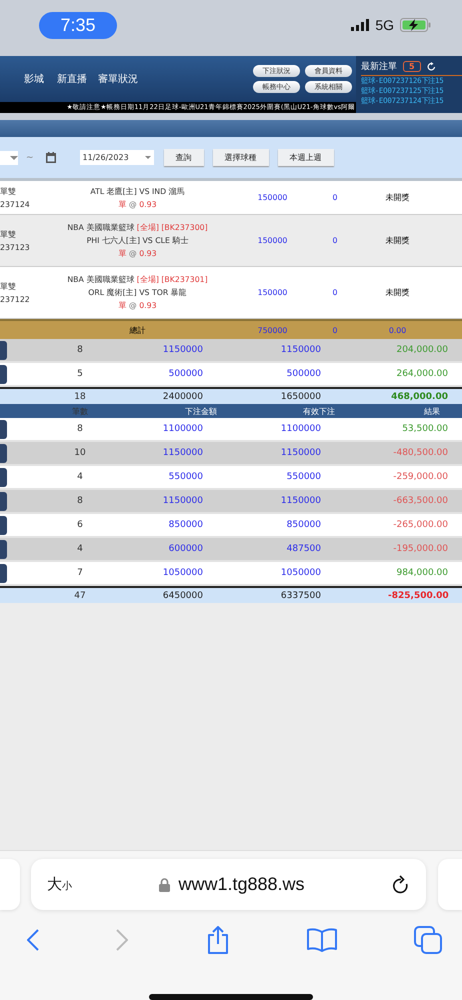 This screenshot has width=462, height=1000. Describe the element at coordinates (240, 157) in the screenshot. I see `filter-button: 選擇球種` at that location.